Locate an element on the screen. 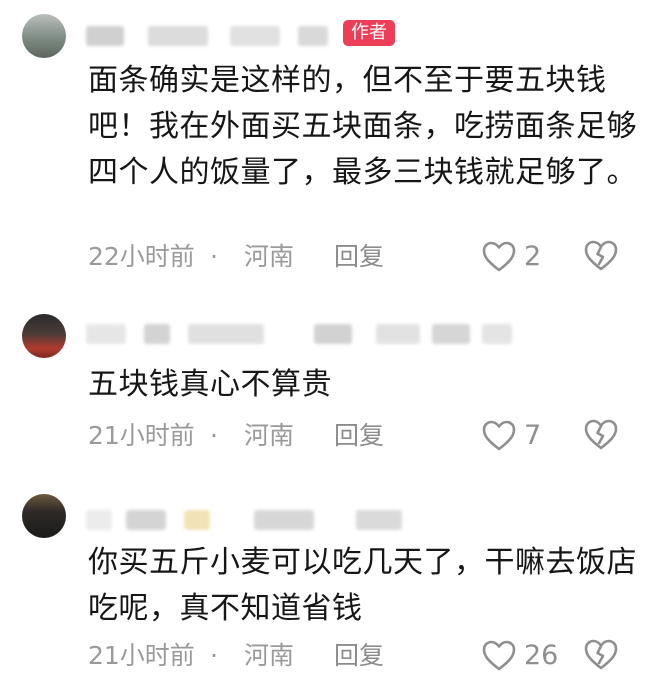  like-count: 7 is located at coordinates (533, 435).